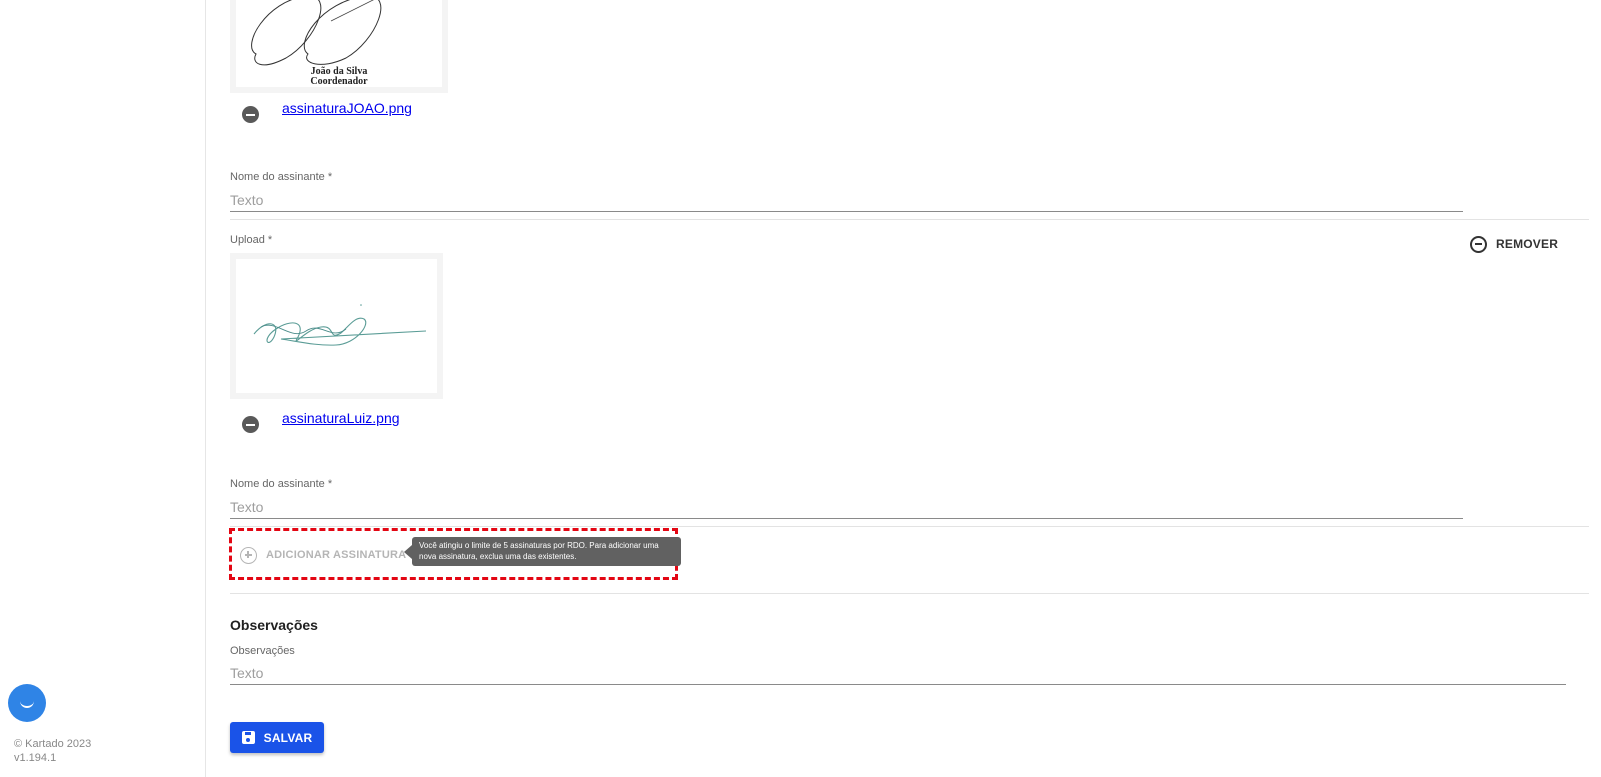  I want to click on save-label: SALVAR, so click(288, 737).